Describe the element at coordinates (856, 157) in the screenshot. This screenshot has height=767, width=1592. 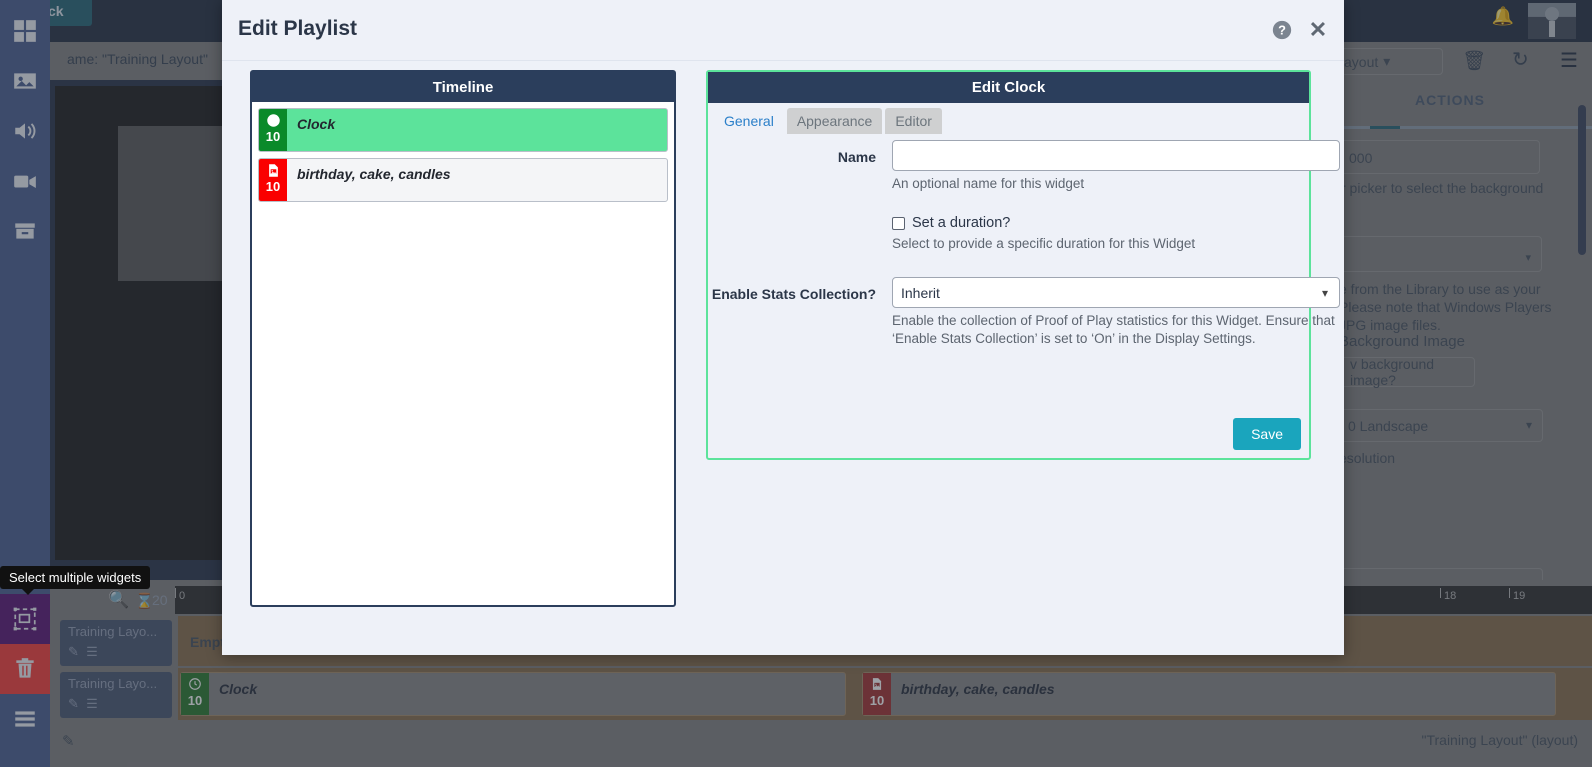
I see `name-label: Name` at that location.